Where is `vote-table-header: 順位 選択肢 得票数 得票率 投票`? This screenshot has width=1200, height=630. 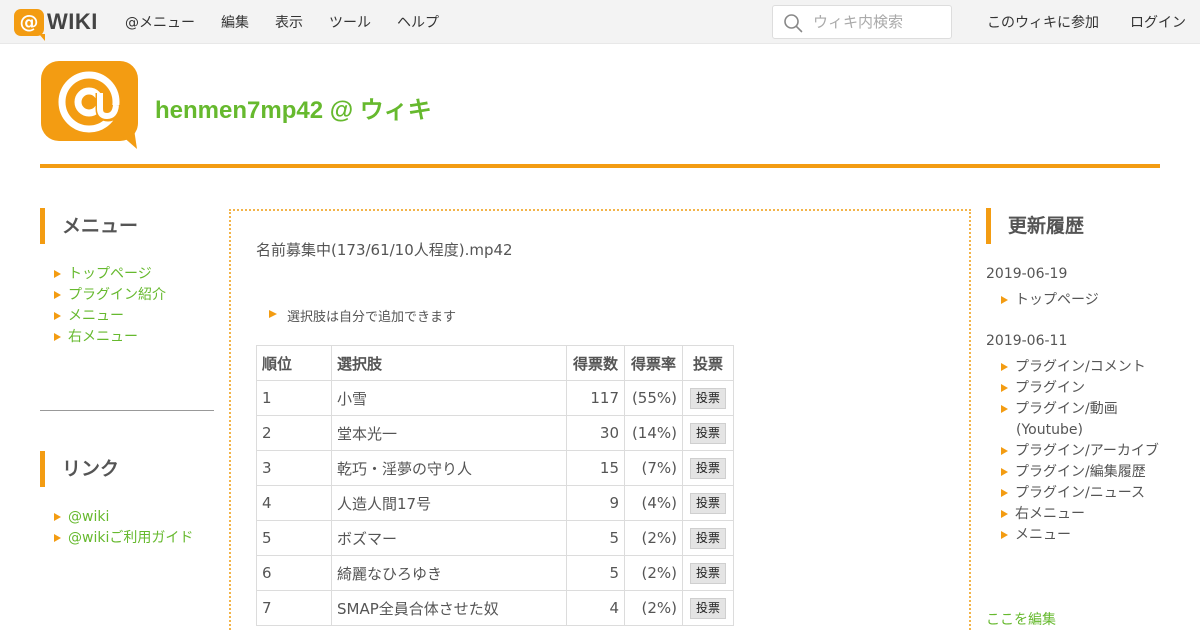 vote-table-header: 順位 選択肢 得票数 得票率 投票 is located at coordinates (495, 363).